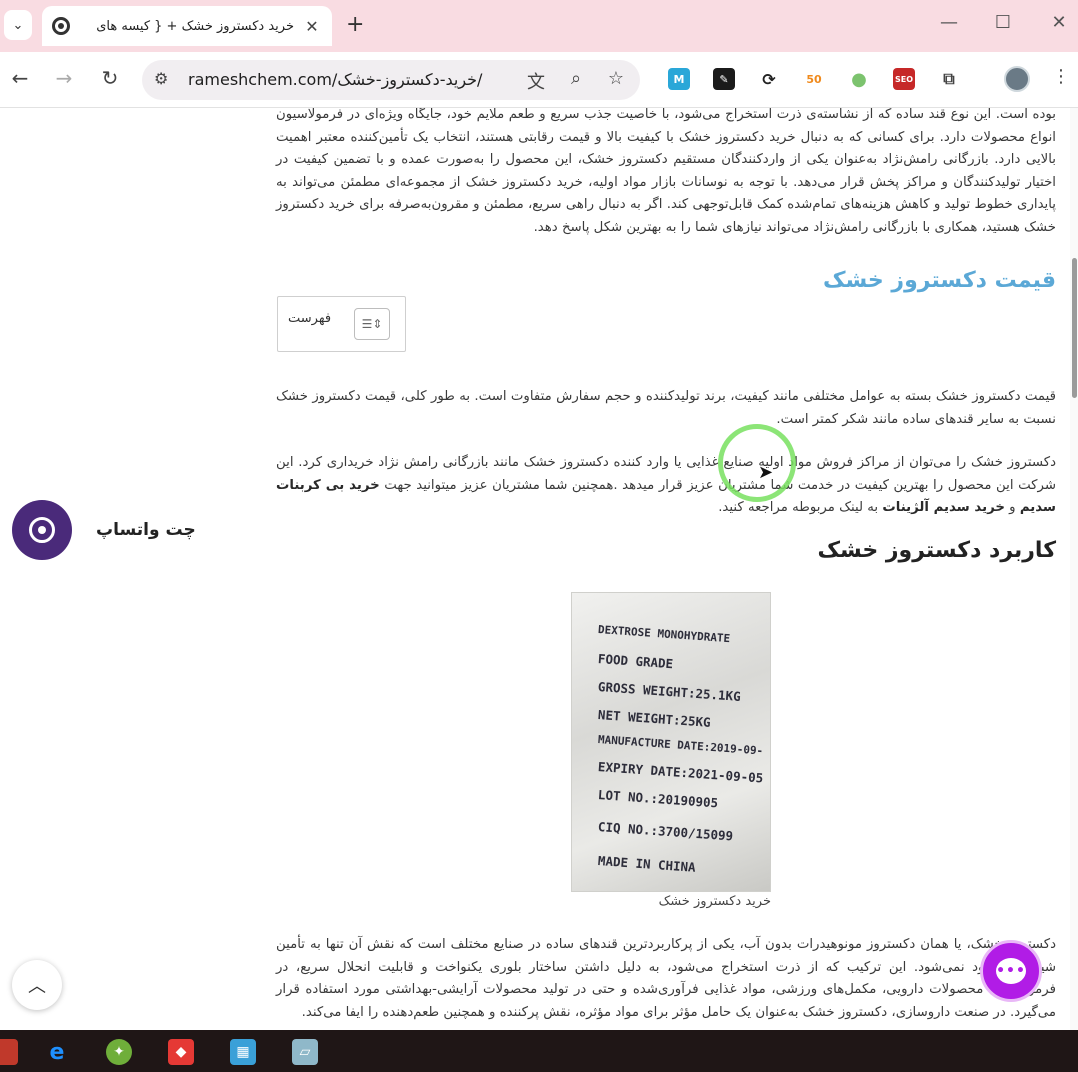 The height and width of the screenshot is (1072, 1078). I want to click on browser-menu-icon: ⋮, so click(1061, 76).